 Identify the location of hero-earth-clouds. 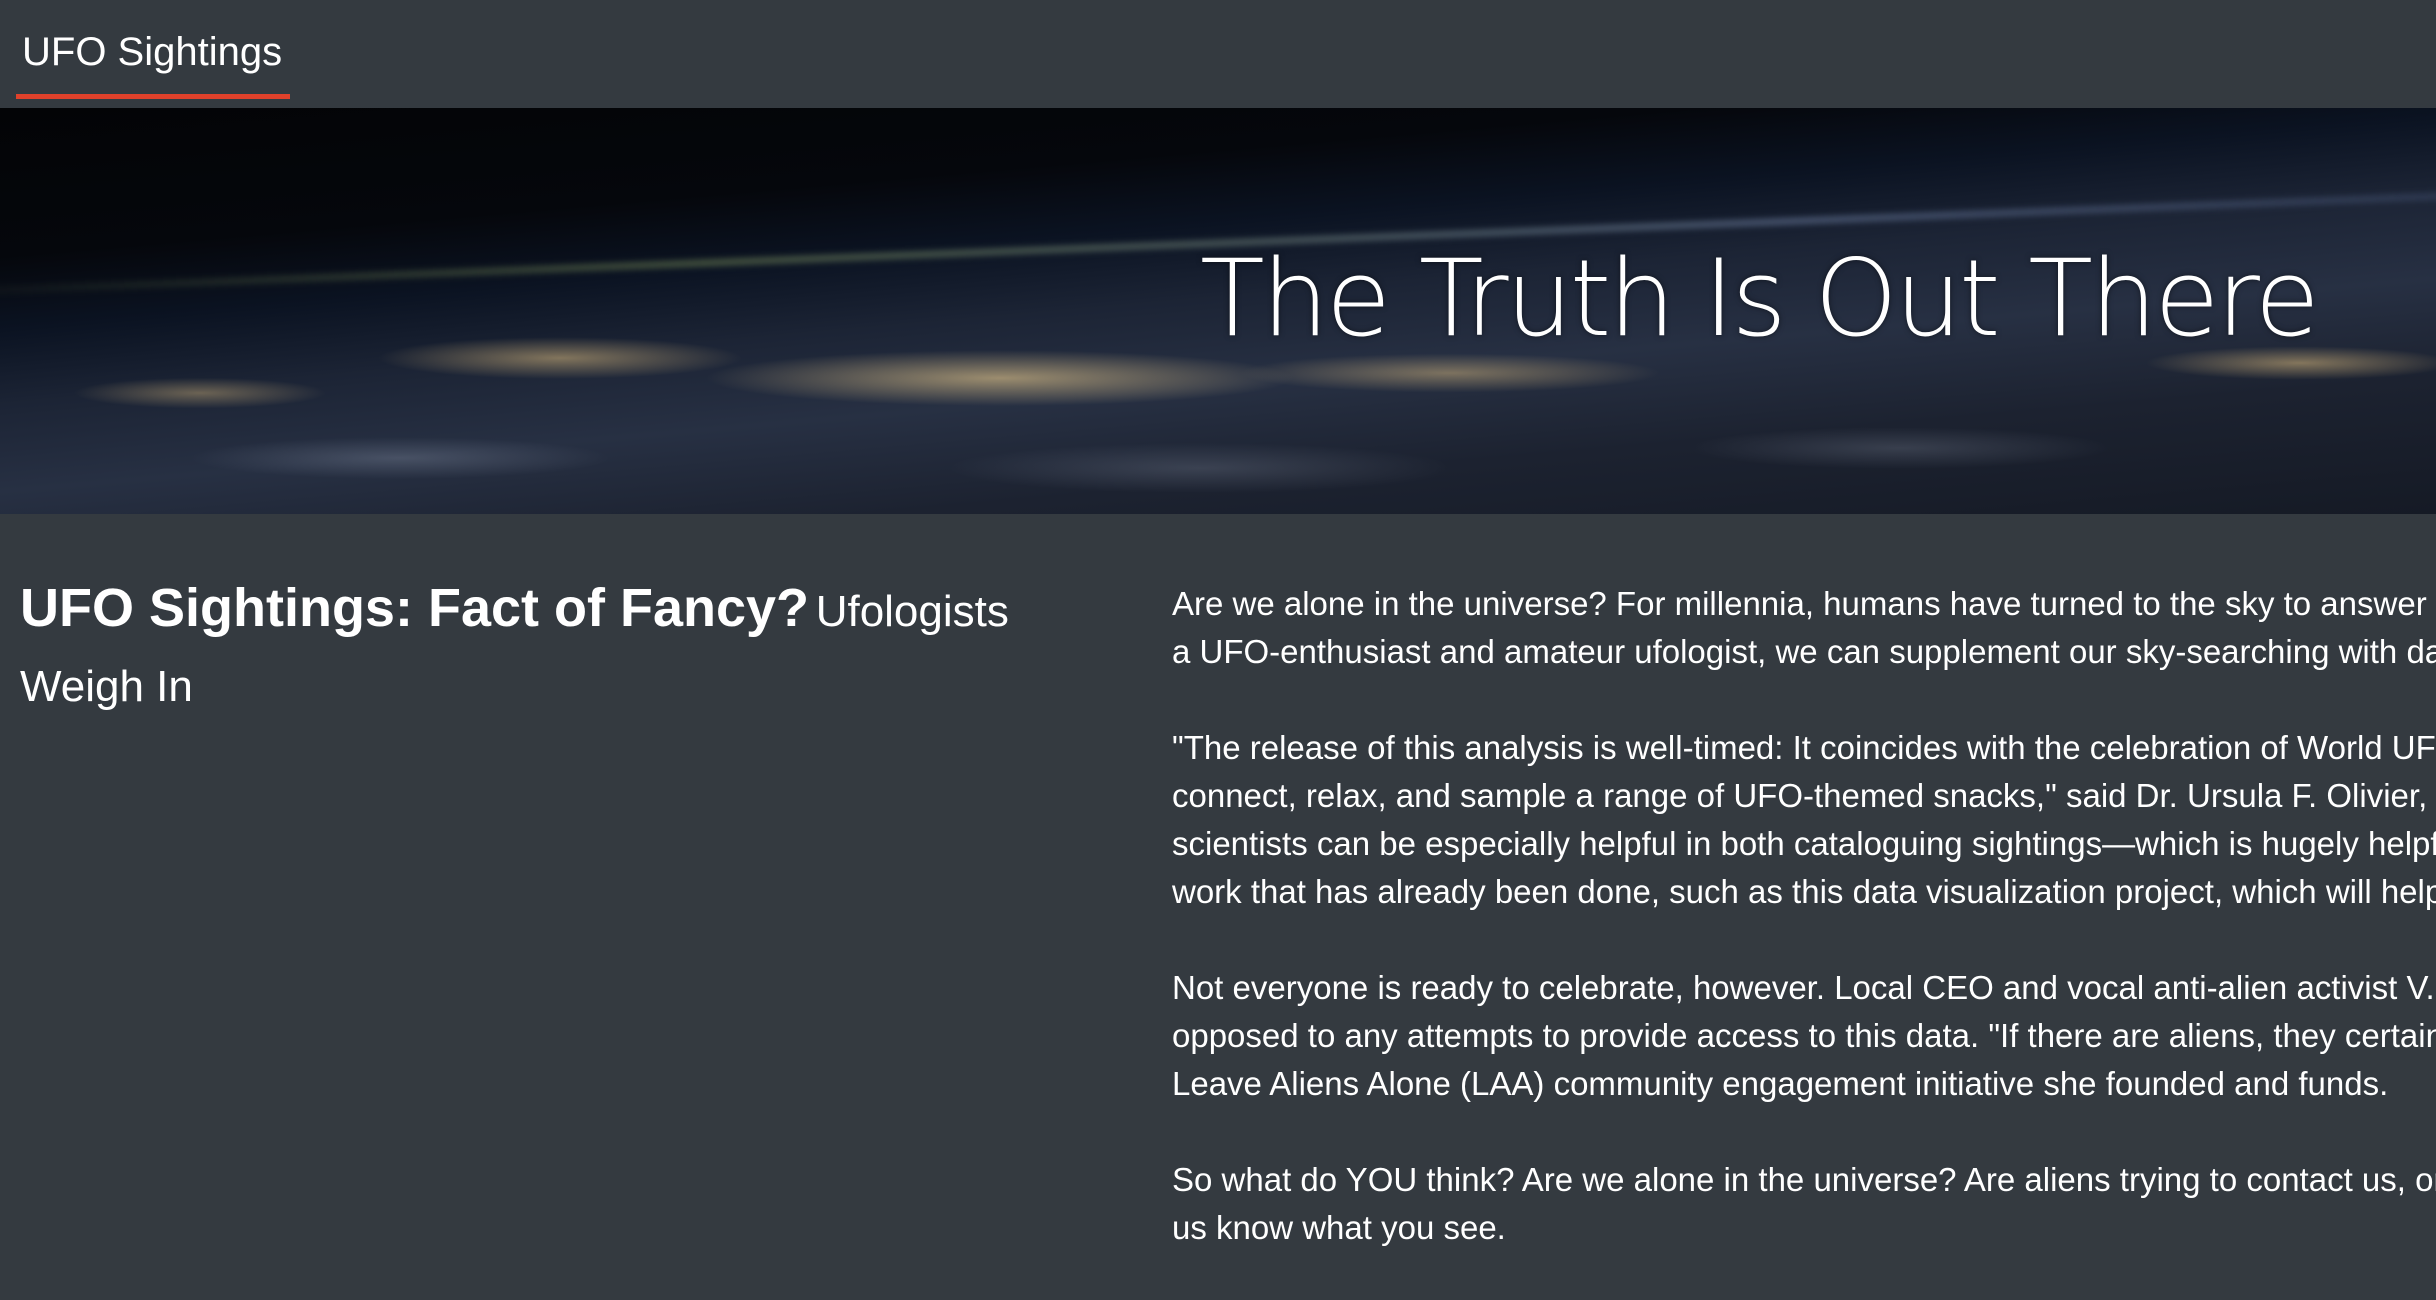
(1218, 461).